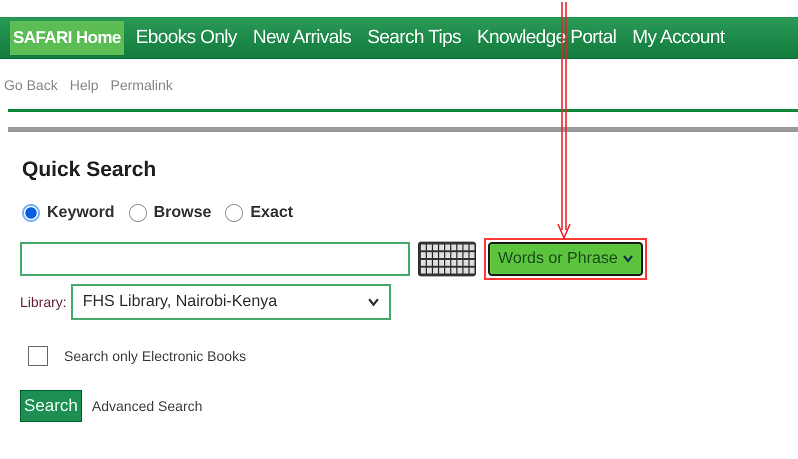 Image resolution: width=798 pixels, height=459 pixels. I want to click on nav-link: Ebooks Only, so click(186, 38).